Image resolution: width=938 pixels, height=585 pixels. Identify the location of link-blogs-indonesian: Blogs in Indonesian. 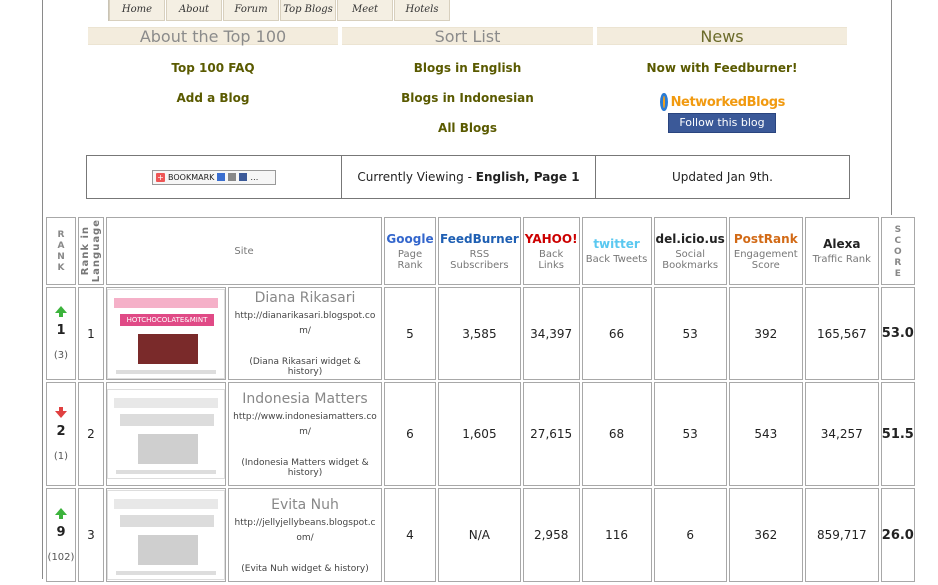
(467, 98).